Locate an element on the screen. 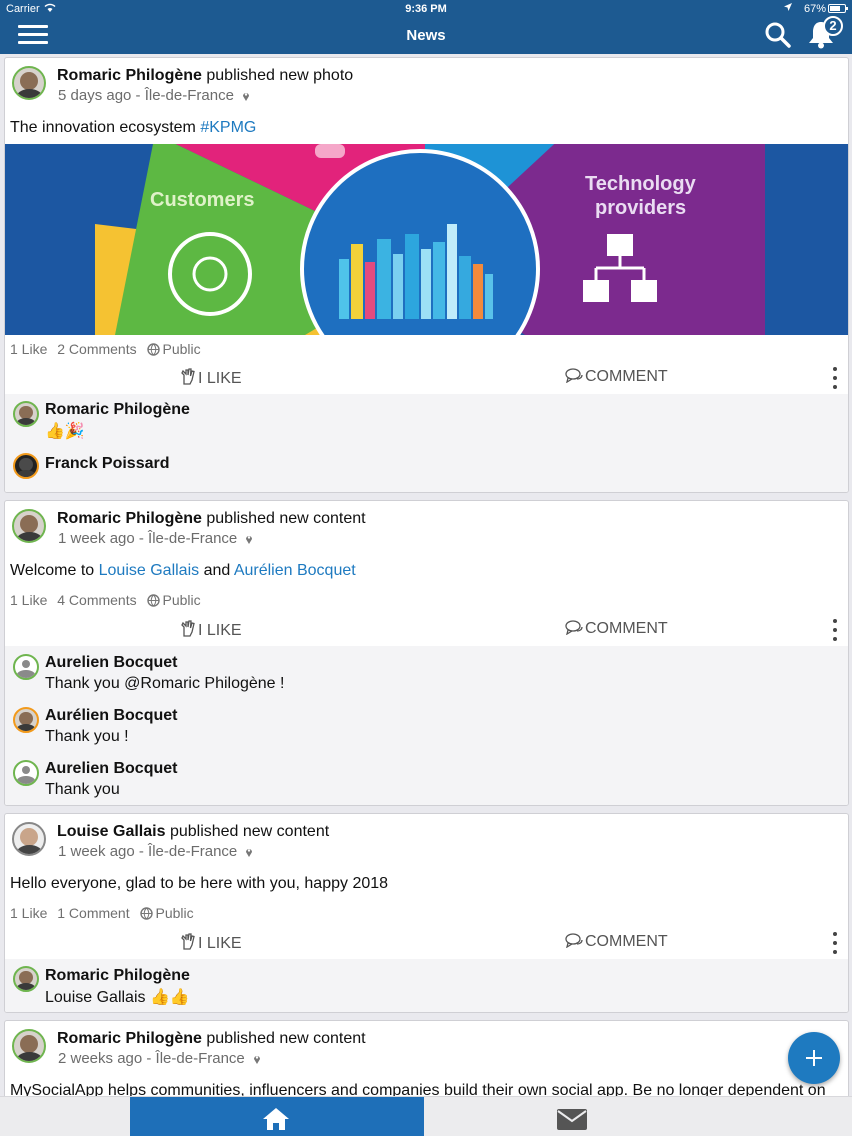  tab-messages is located at coordinates (571, 1116).